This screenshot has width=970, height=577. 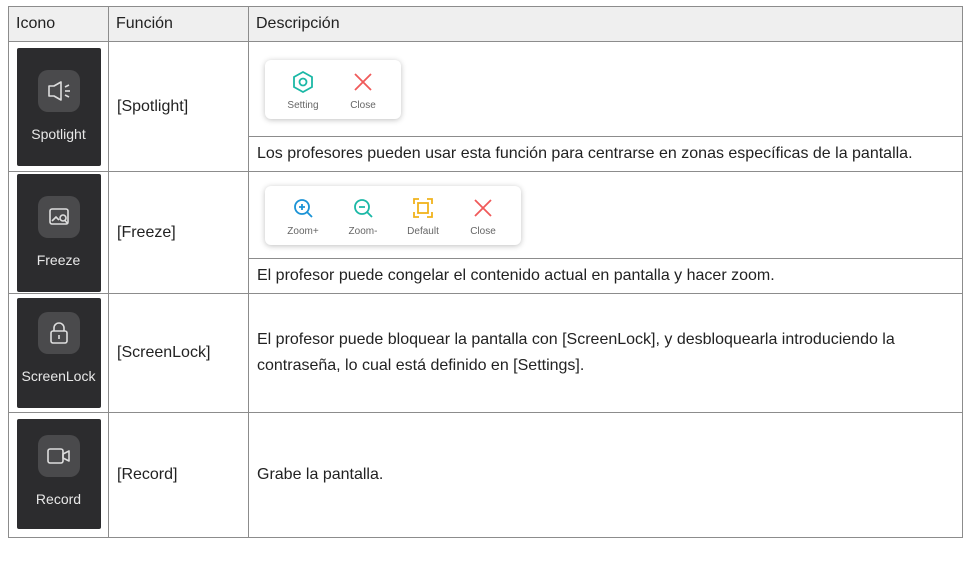 I want to click on header-icono: Icono, so click(x=58, y=24).